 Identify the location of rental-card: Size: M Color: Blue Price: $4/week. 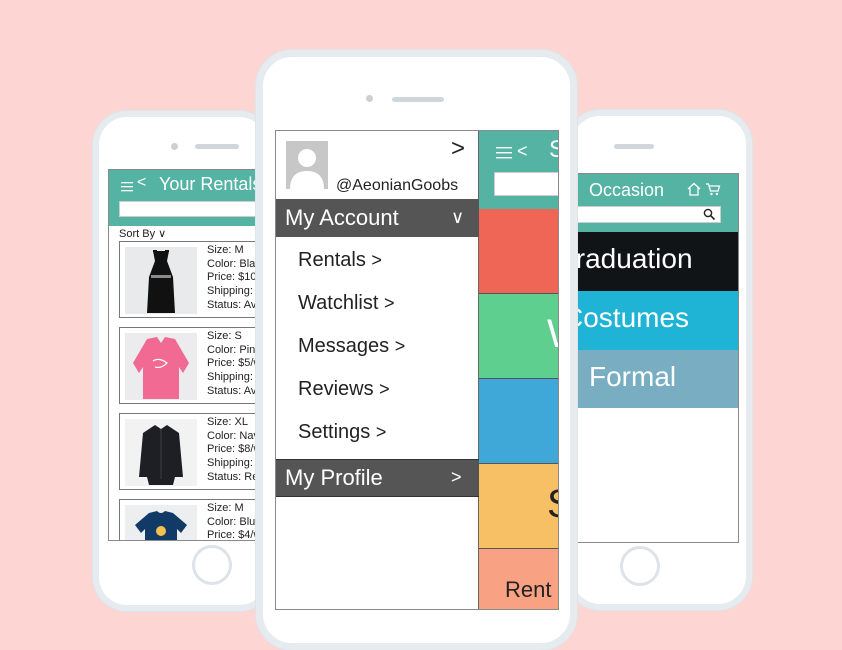
(192, 519).